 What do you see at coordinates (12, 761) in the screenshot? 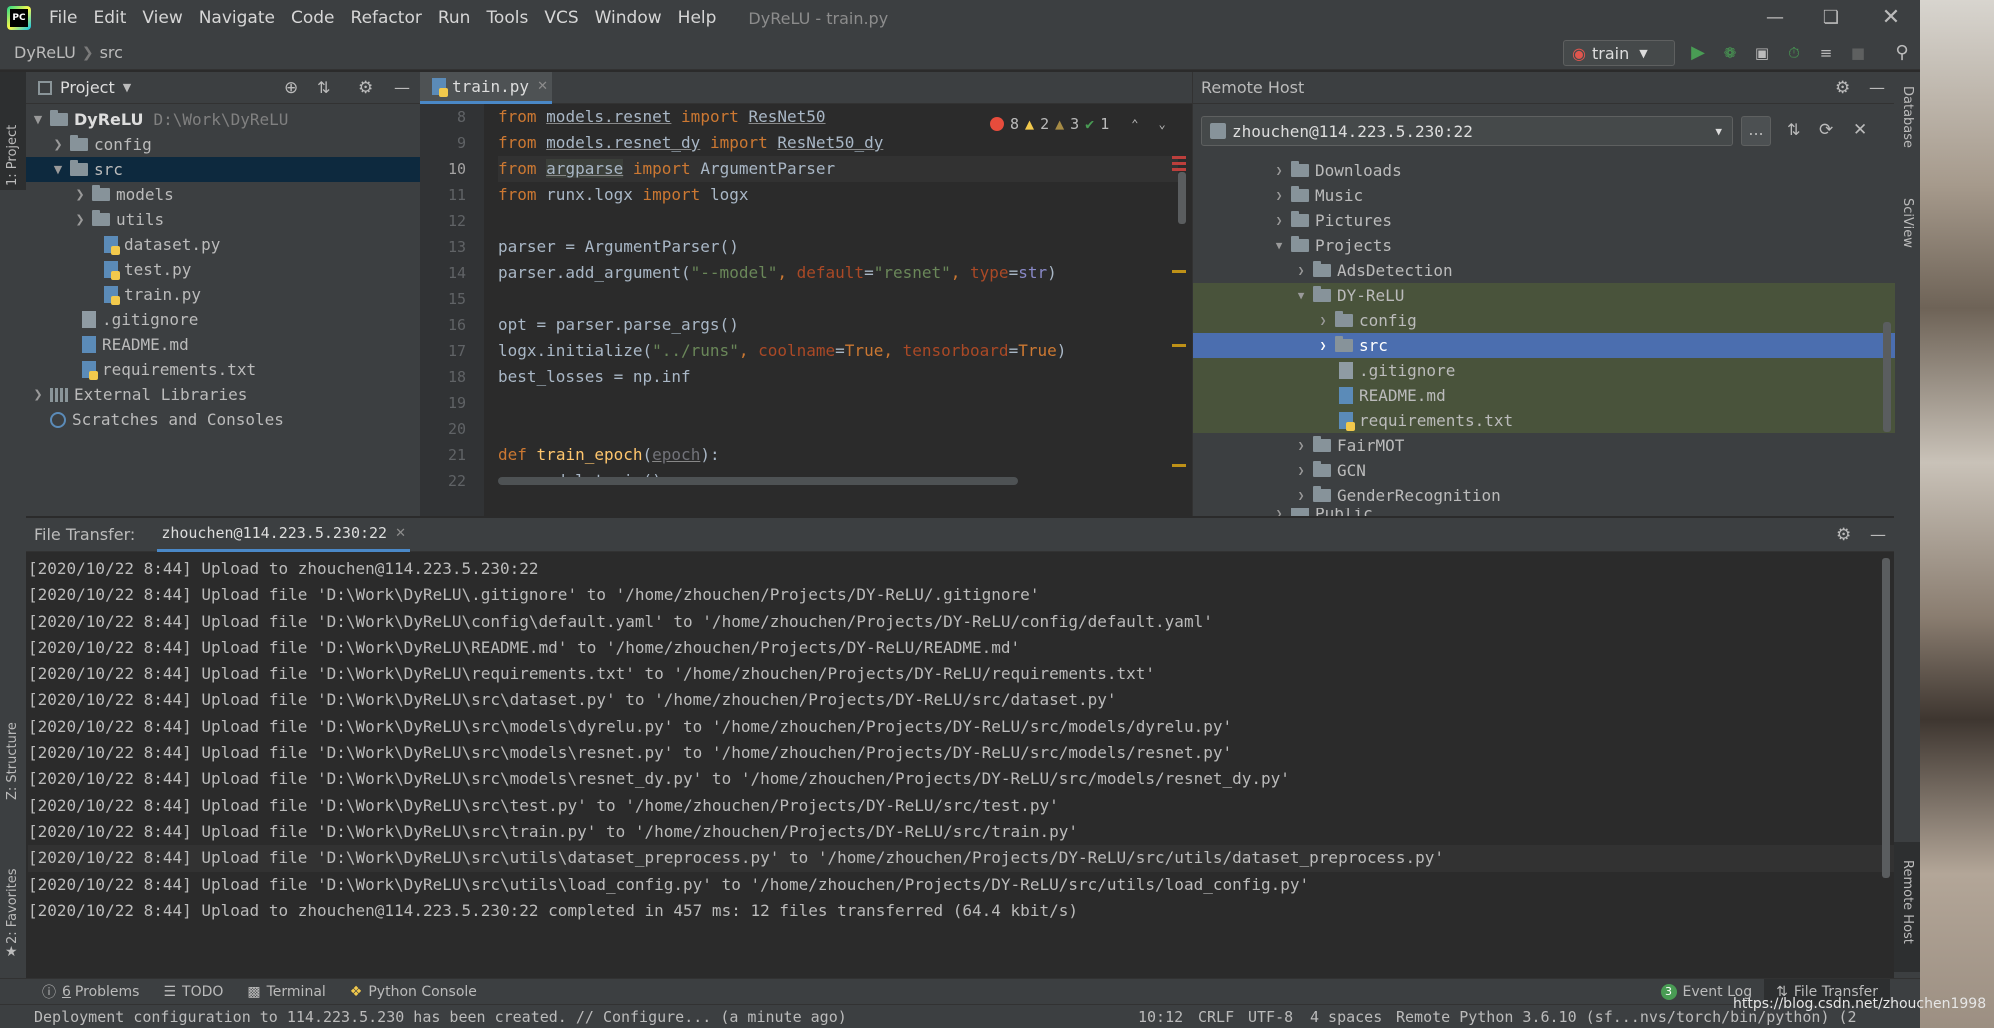
I see `structure-stripe-label: Z: Structure` at bounding box center [12, 761].